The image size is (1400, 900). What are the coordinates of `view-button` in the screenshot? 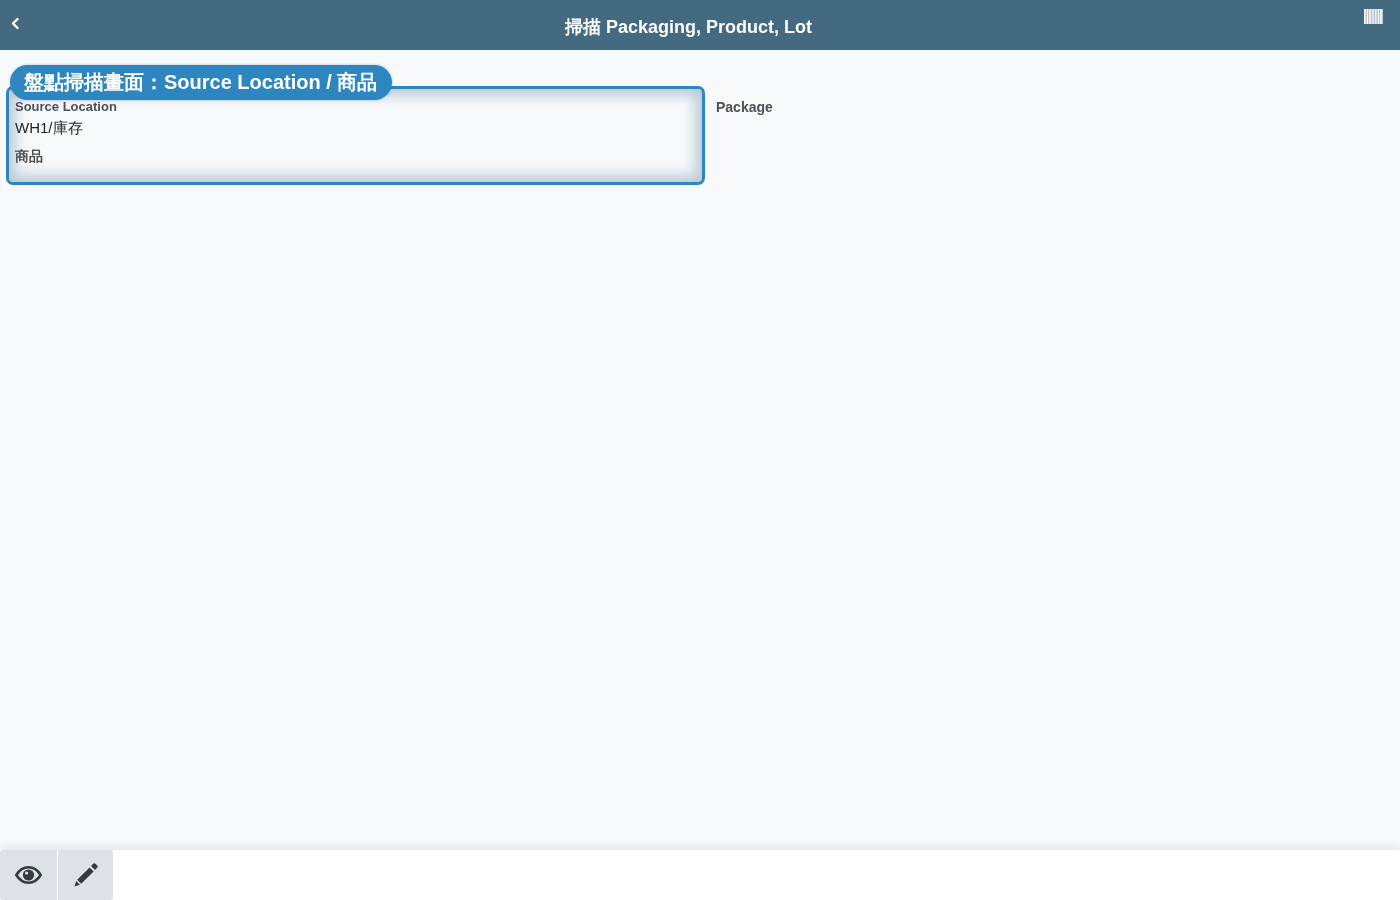 It's located at (28, 875).